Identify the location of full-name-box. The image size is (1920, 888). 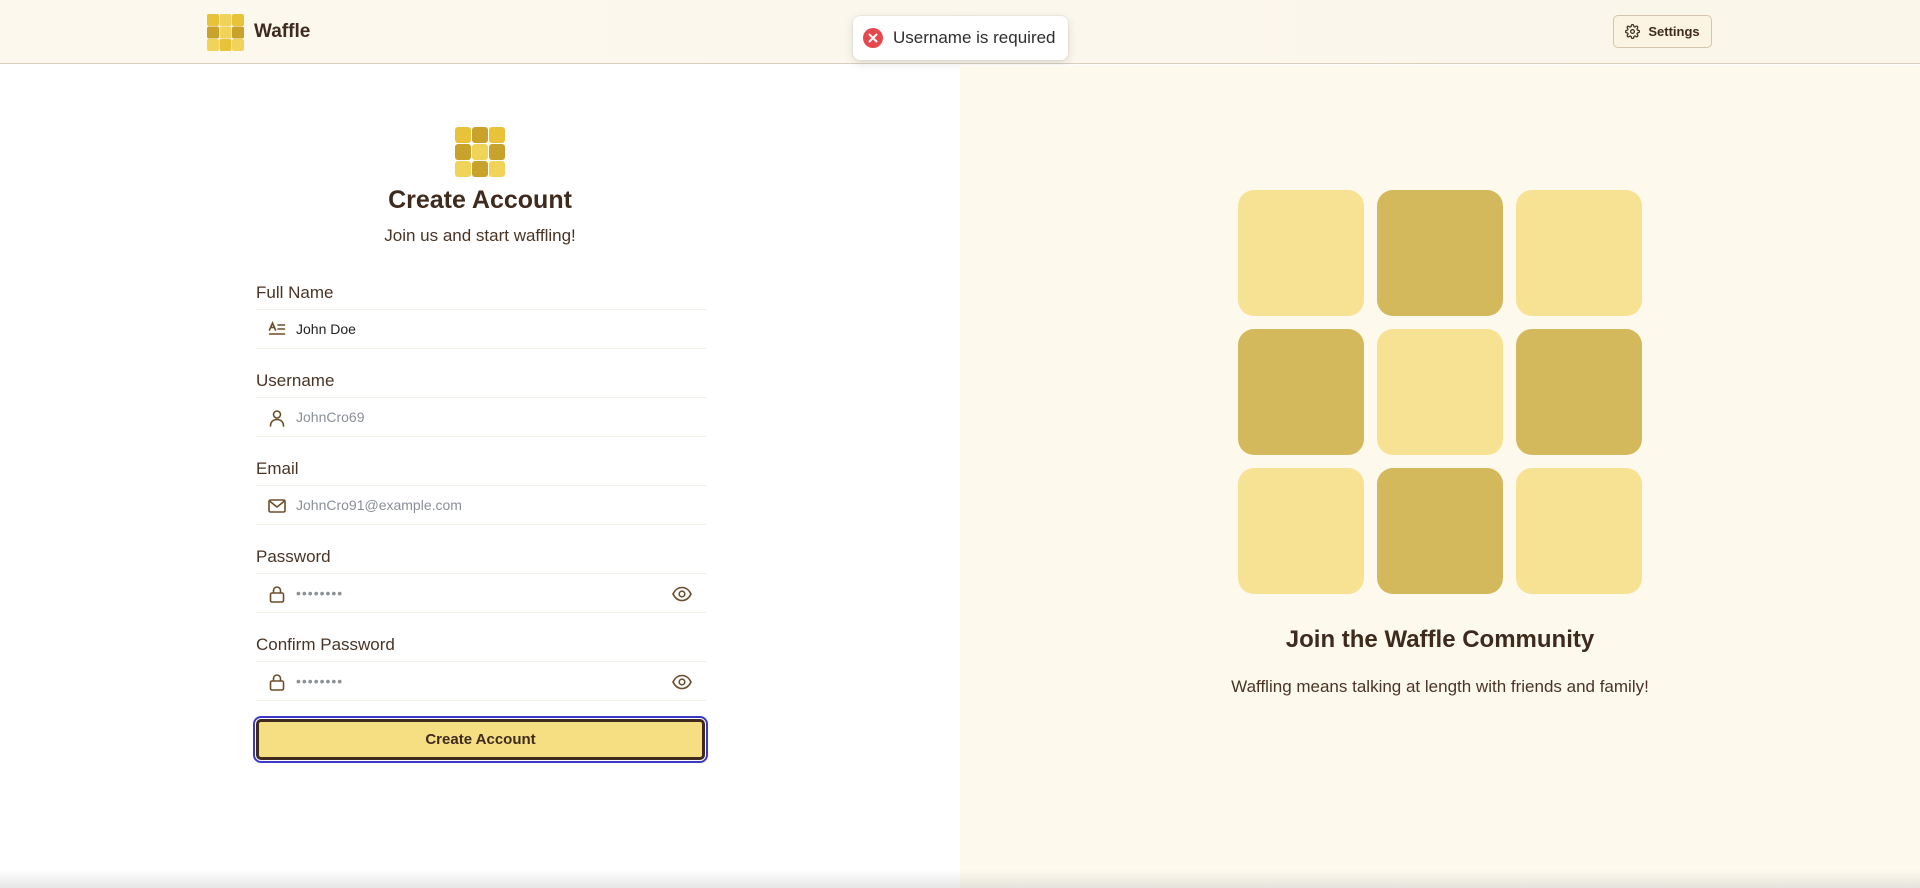
(481, 329).